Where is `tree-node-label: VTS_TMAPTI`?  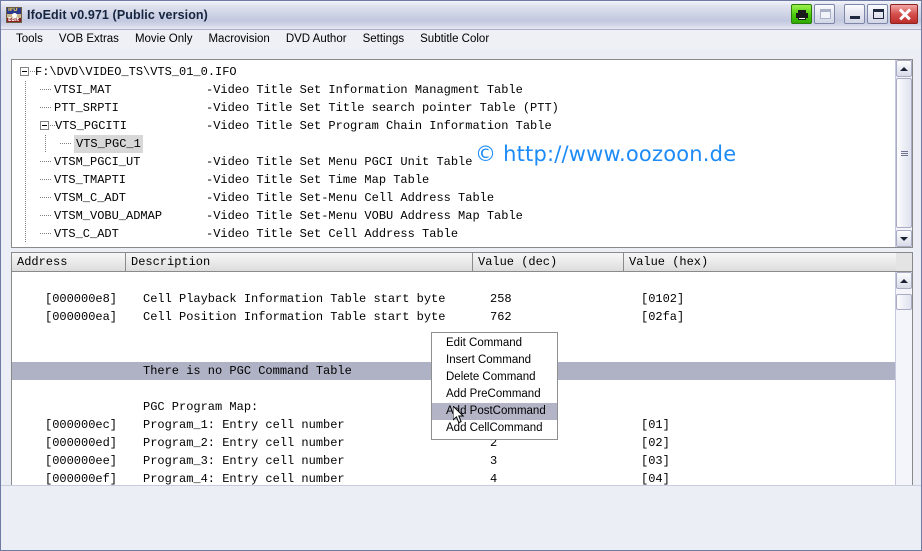 tree-node-label: VTS_TMAPTI is located at coordinates (90, 180).